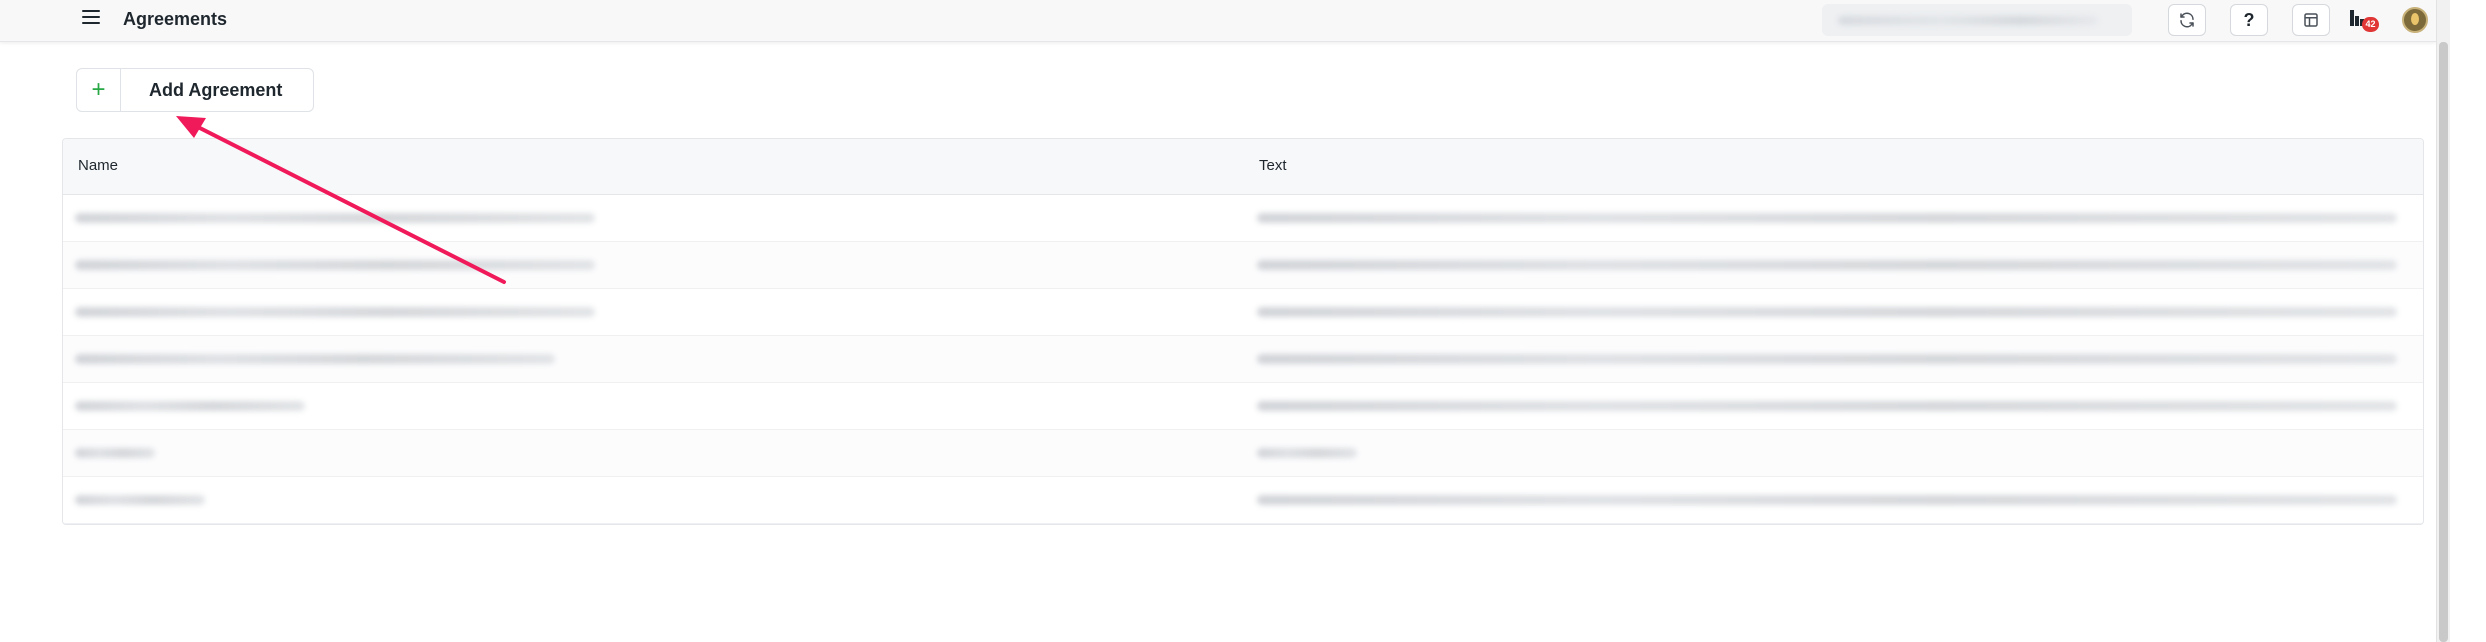 The width and height of the screenshot is (2486, 642). I want to click on page-title: Agreements, so click(175, 19).